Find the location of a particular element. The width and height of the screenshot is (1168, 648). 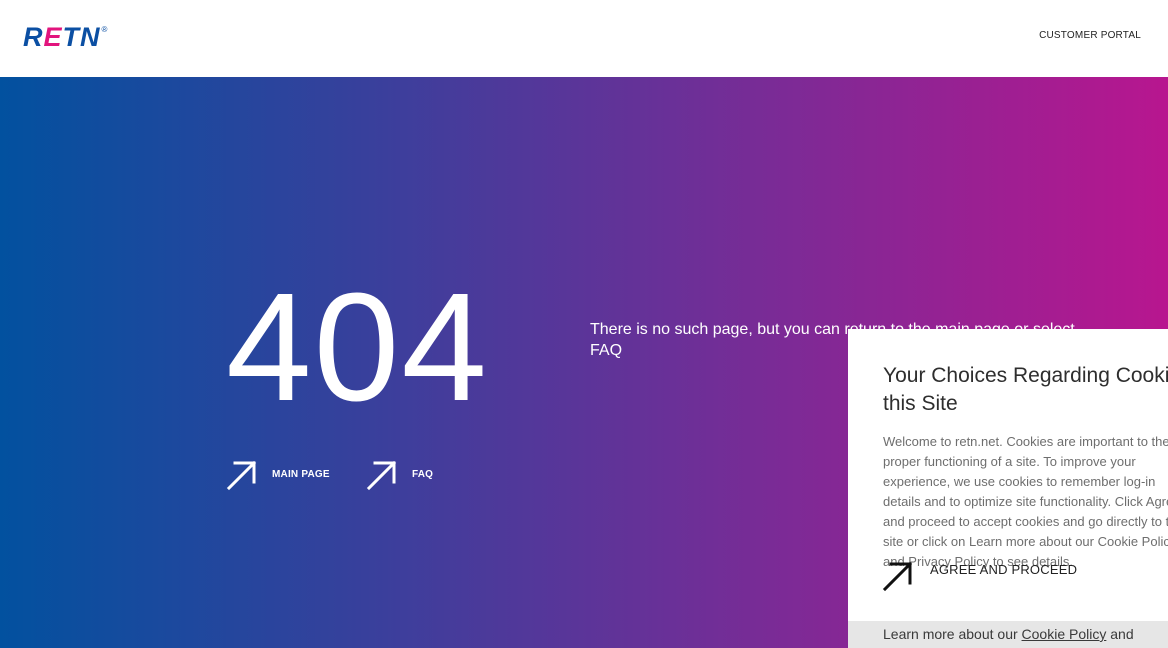

retn-logo: RETN ® is located at coordinates (65, 39).